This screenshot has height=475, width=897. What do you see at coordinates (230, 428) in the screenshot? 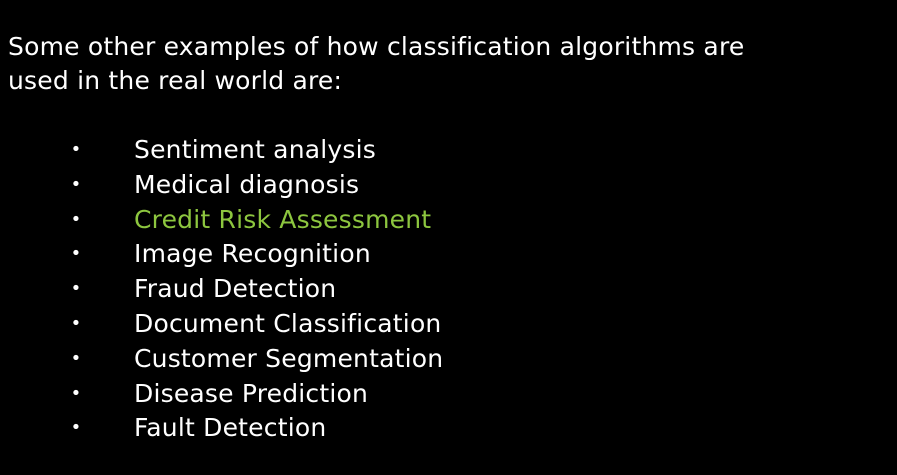
I see `list-item-label: Fault Detection` at bounding box center [230, 428].